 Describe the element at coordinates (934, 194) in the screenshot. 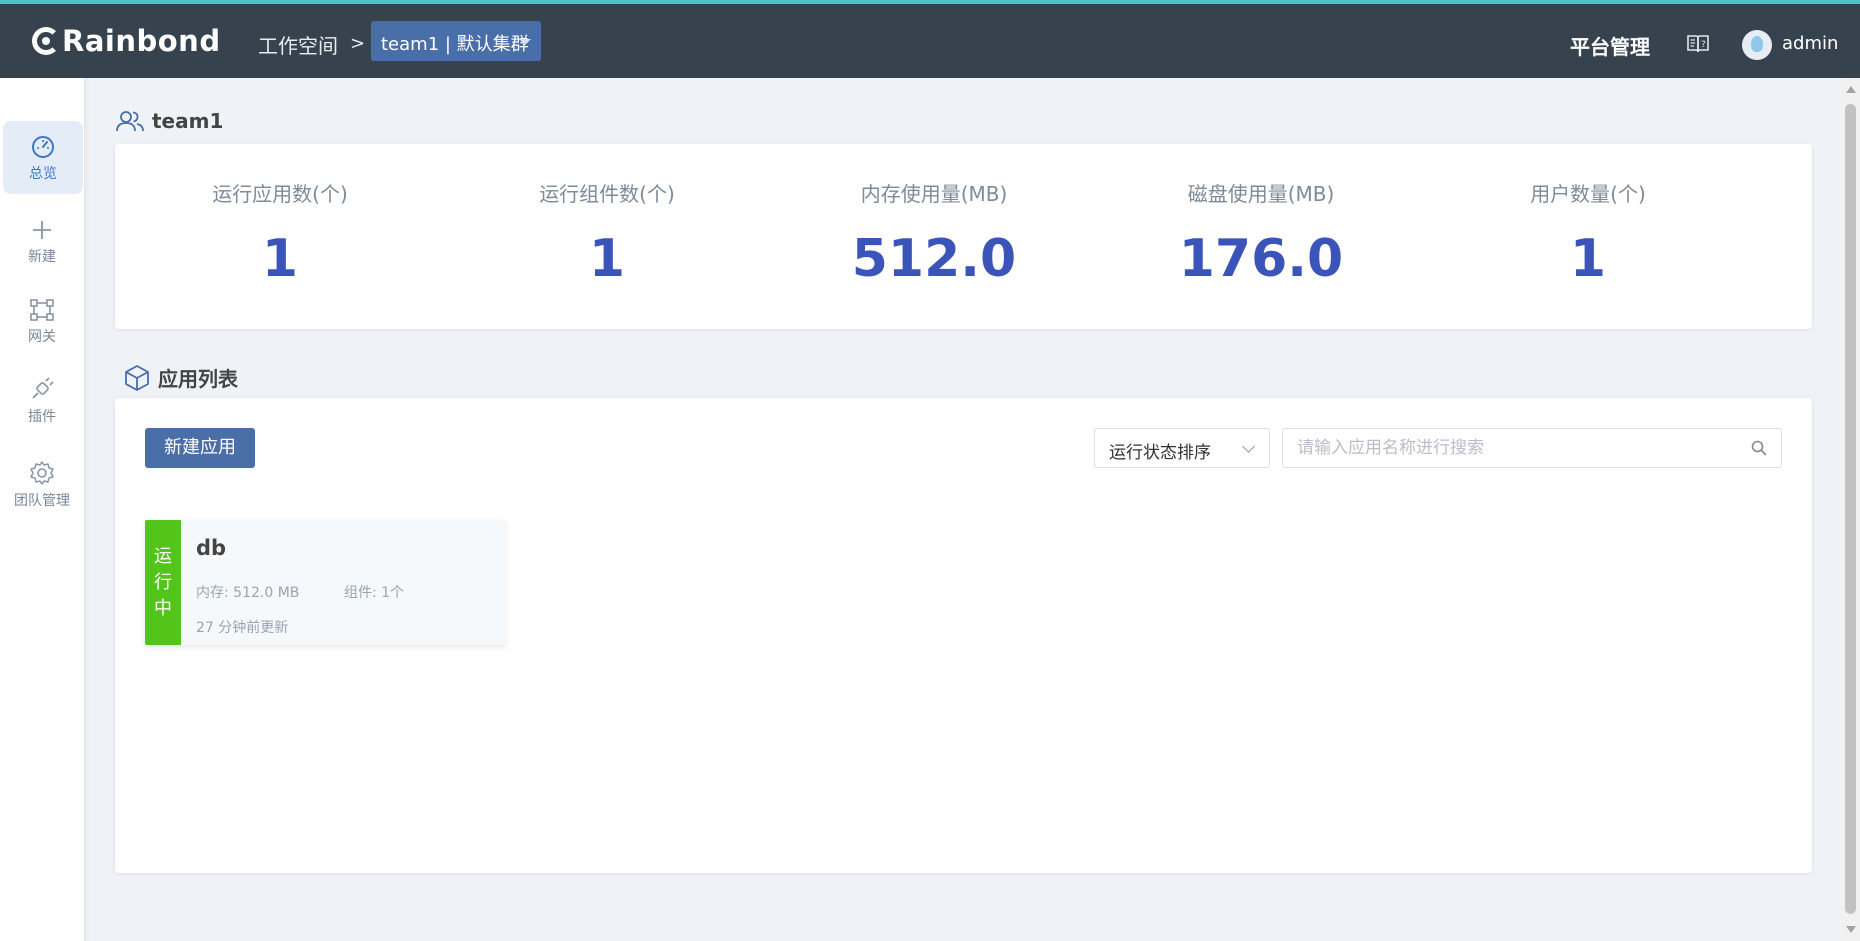

I see `stat-label: 内存使用量(MB)` at that location.